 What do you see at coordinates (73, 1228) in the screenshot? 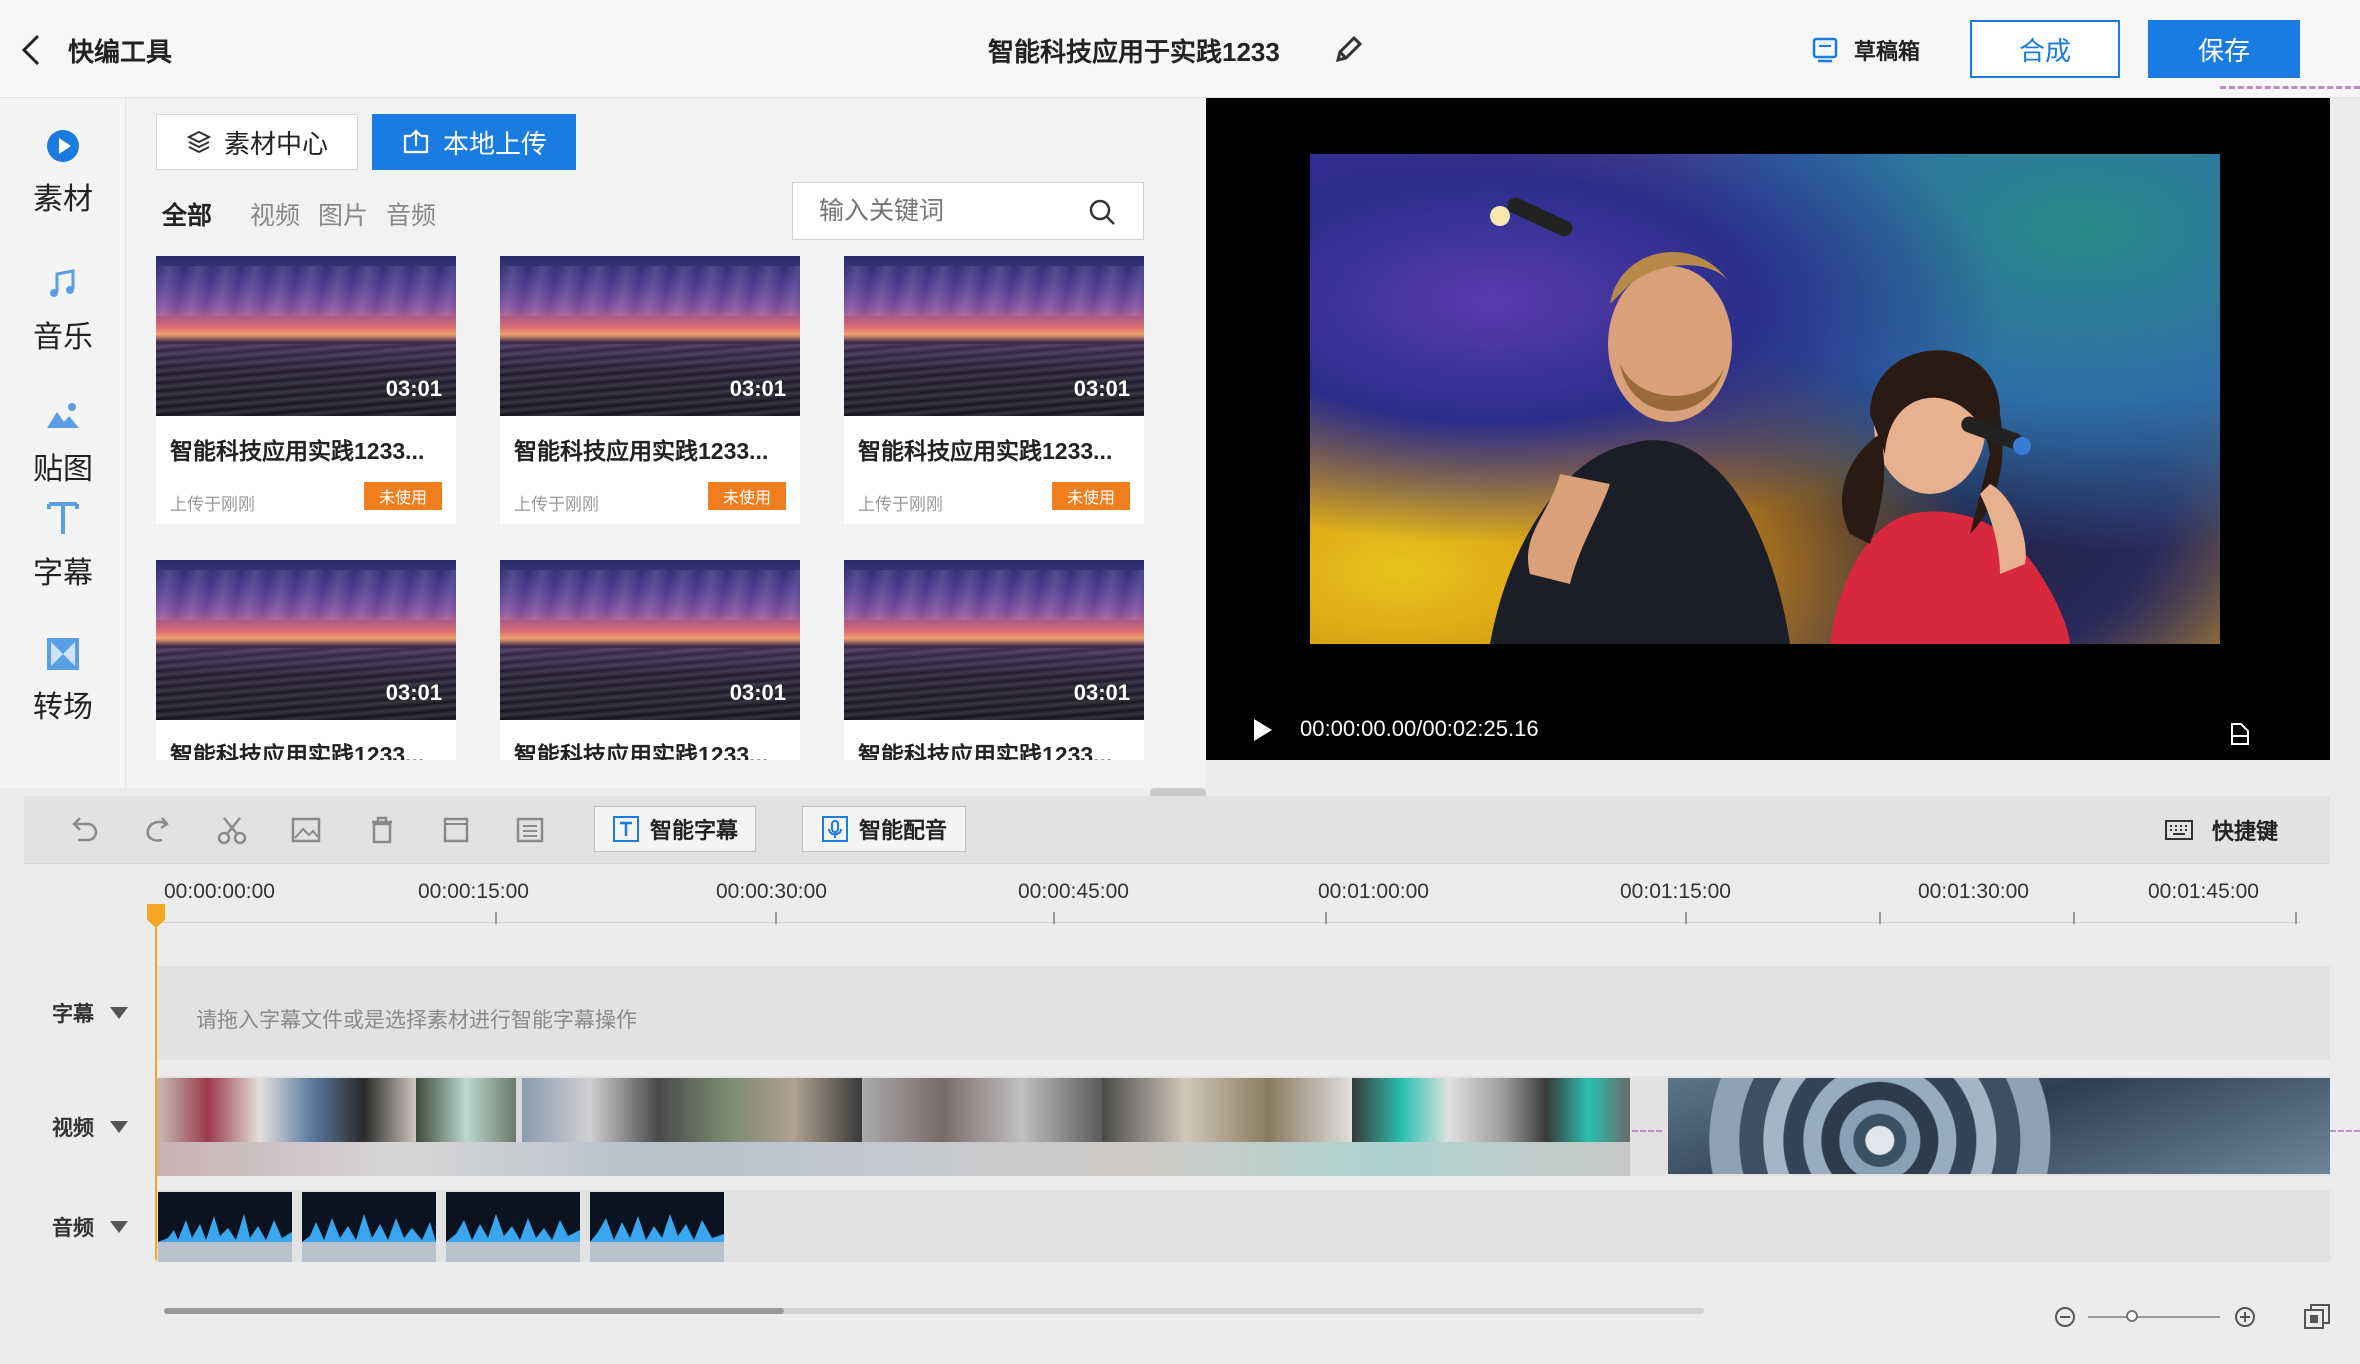
I see `track-name: 音频` at bounding box center [73, 1228].